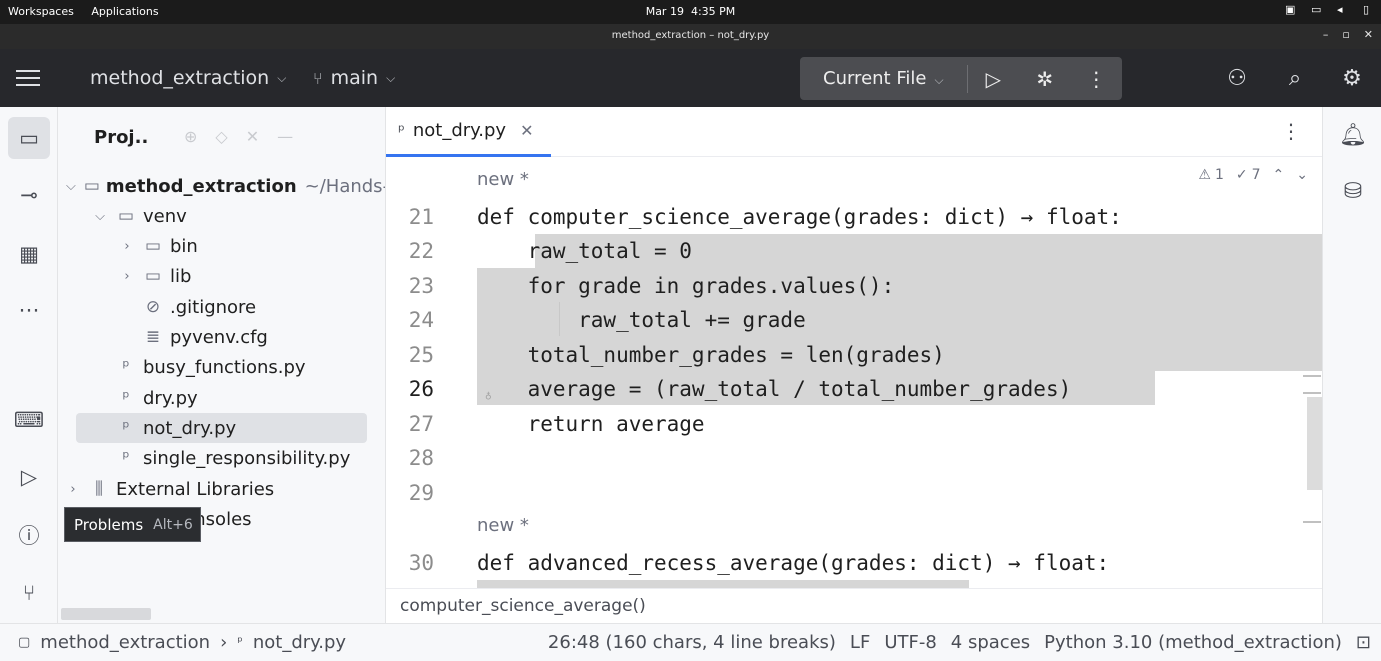  Describe the element at coordinates (690, 35) in the screenshot. I see `window-title: method_extraction – not_dry.py` at that location.